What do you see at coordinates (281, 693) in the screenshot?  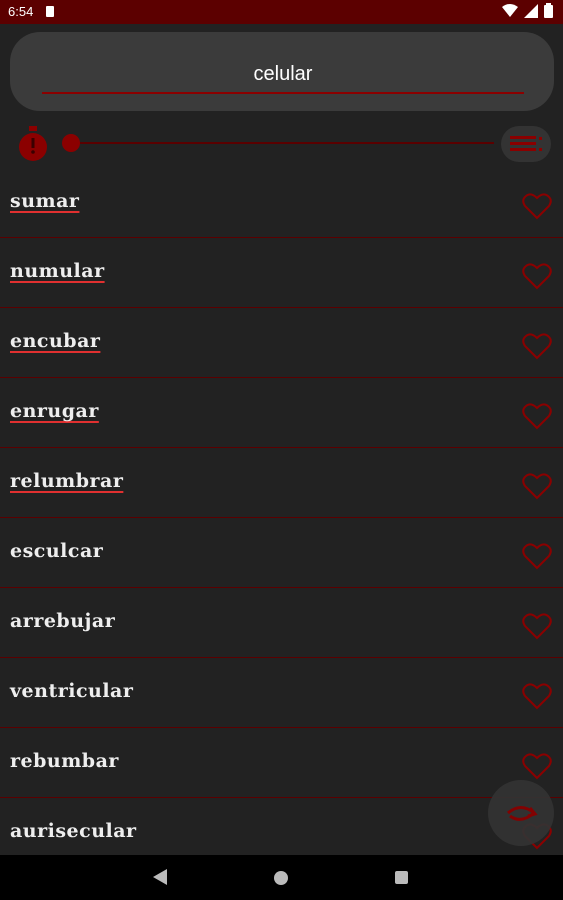 I see `list-item: ventricular` at bounding box center [281, 693].